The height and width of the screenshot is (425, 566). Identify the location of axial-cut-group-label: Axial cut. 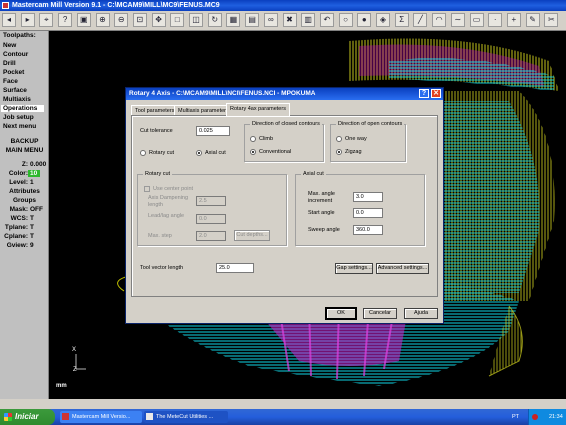
(313, 174).